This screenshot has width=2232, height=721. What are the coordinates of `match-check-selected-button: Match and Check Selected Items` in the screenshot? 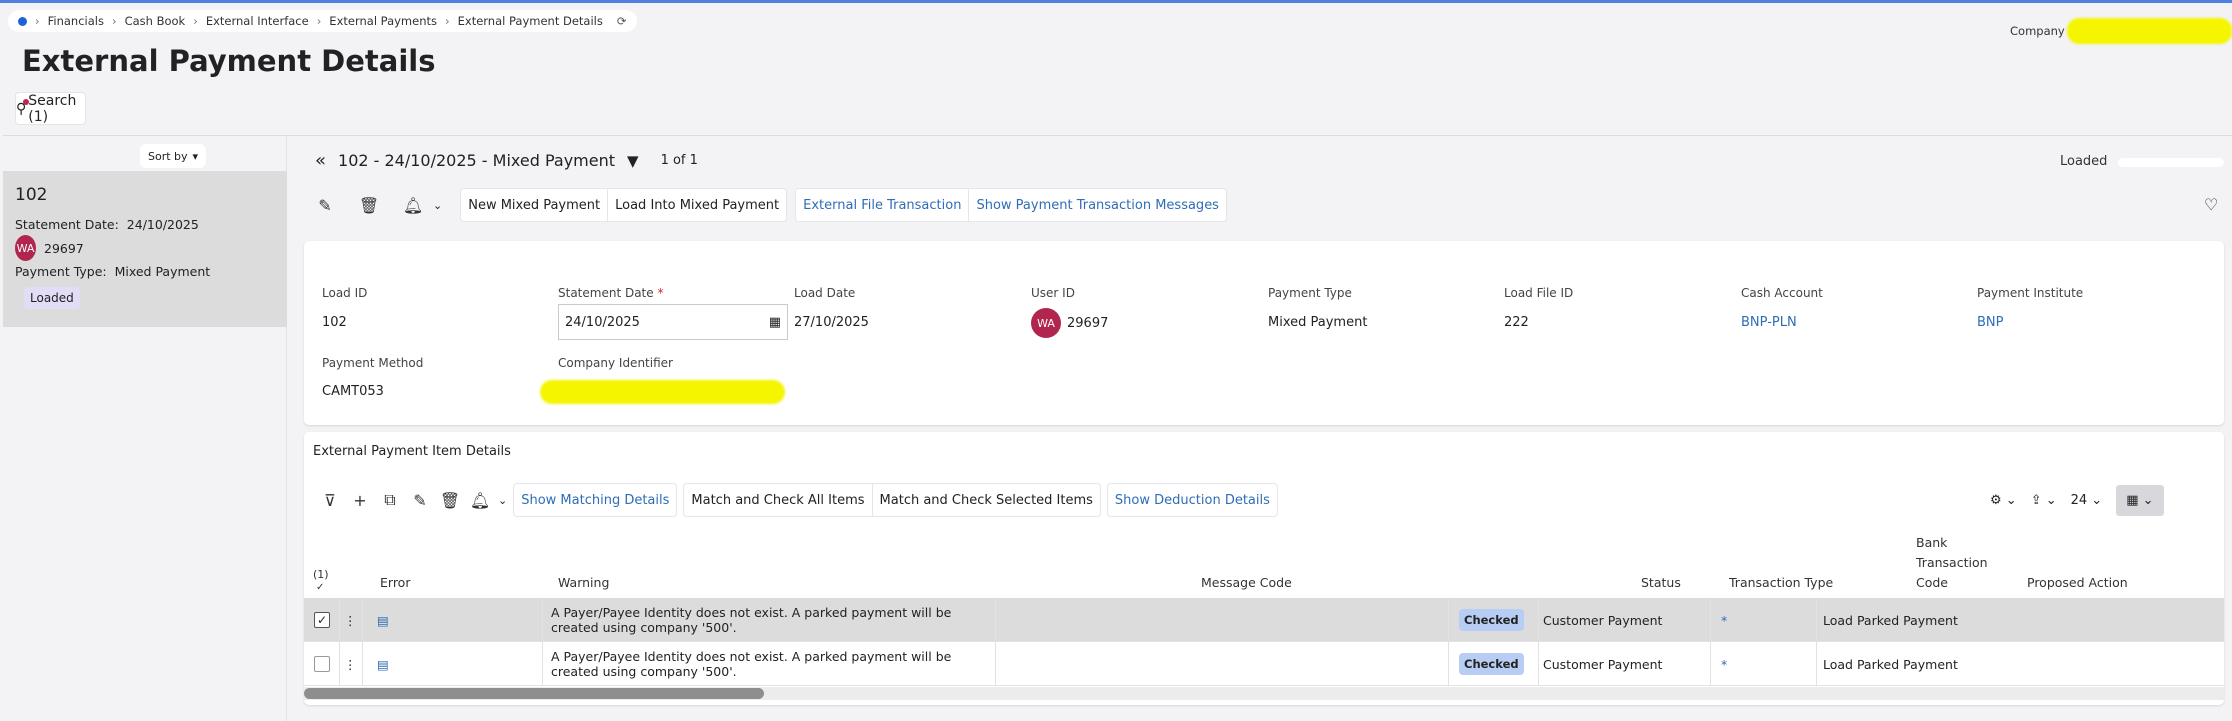 It's located at (986, 500).